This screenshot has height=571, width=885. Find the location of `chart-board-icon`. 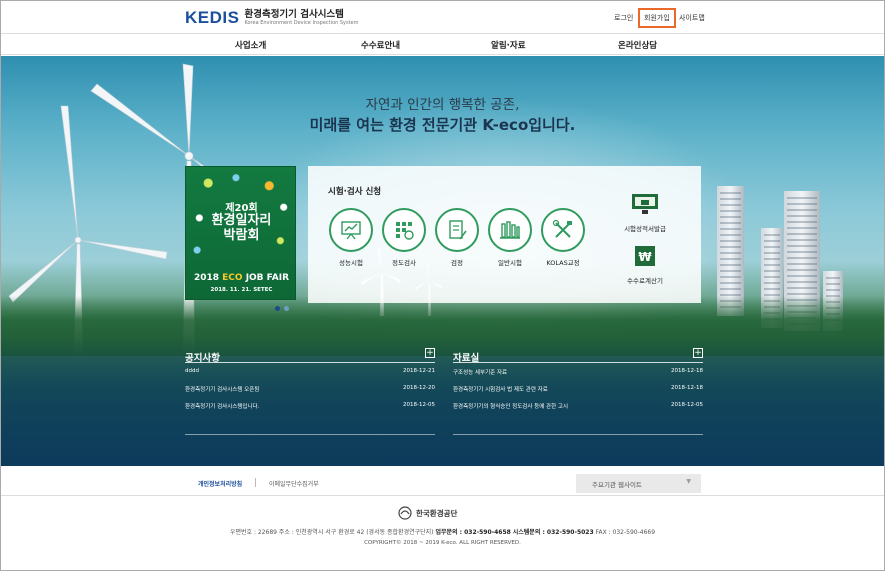

chart-board-icon is located at coordinates (351, 230).